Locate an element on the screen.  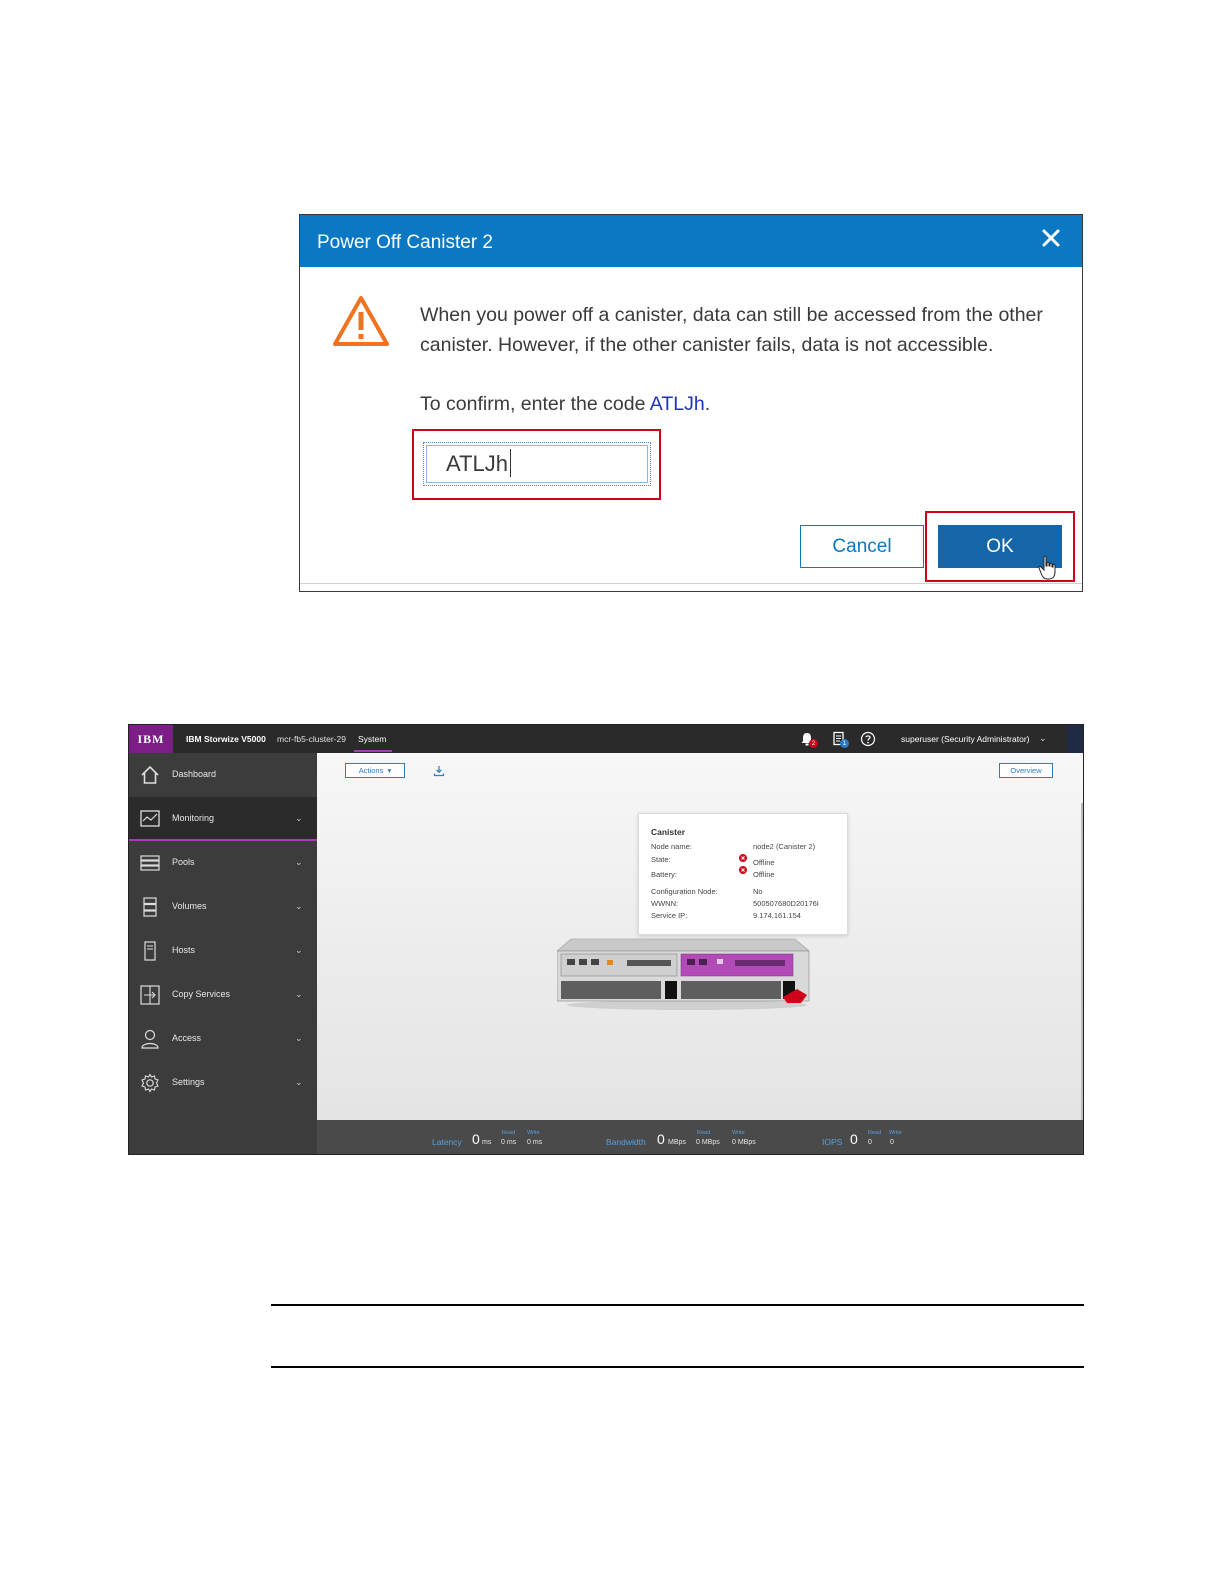
sidebar-item-label: Volumes is located at coordinates (189, 906).